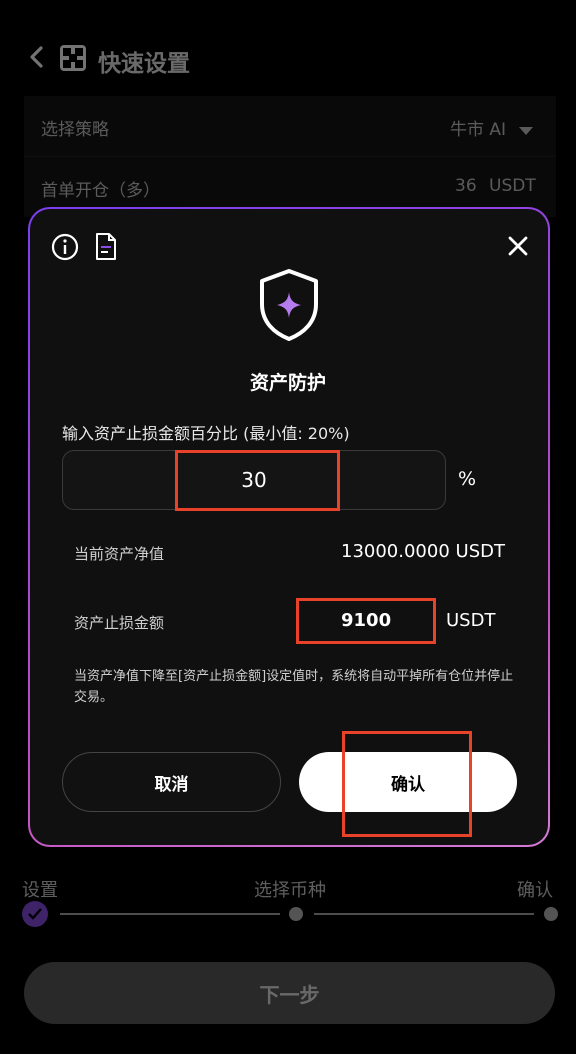  Describe the element at coordinates (206, 433) in the screenshot. I see `stop-loss-percent-prompt: 输入资产止损金额百分比 (最小值: 20%)` at that location.